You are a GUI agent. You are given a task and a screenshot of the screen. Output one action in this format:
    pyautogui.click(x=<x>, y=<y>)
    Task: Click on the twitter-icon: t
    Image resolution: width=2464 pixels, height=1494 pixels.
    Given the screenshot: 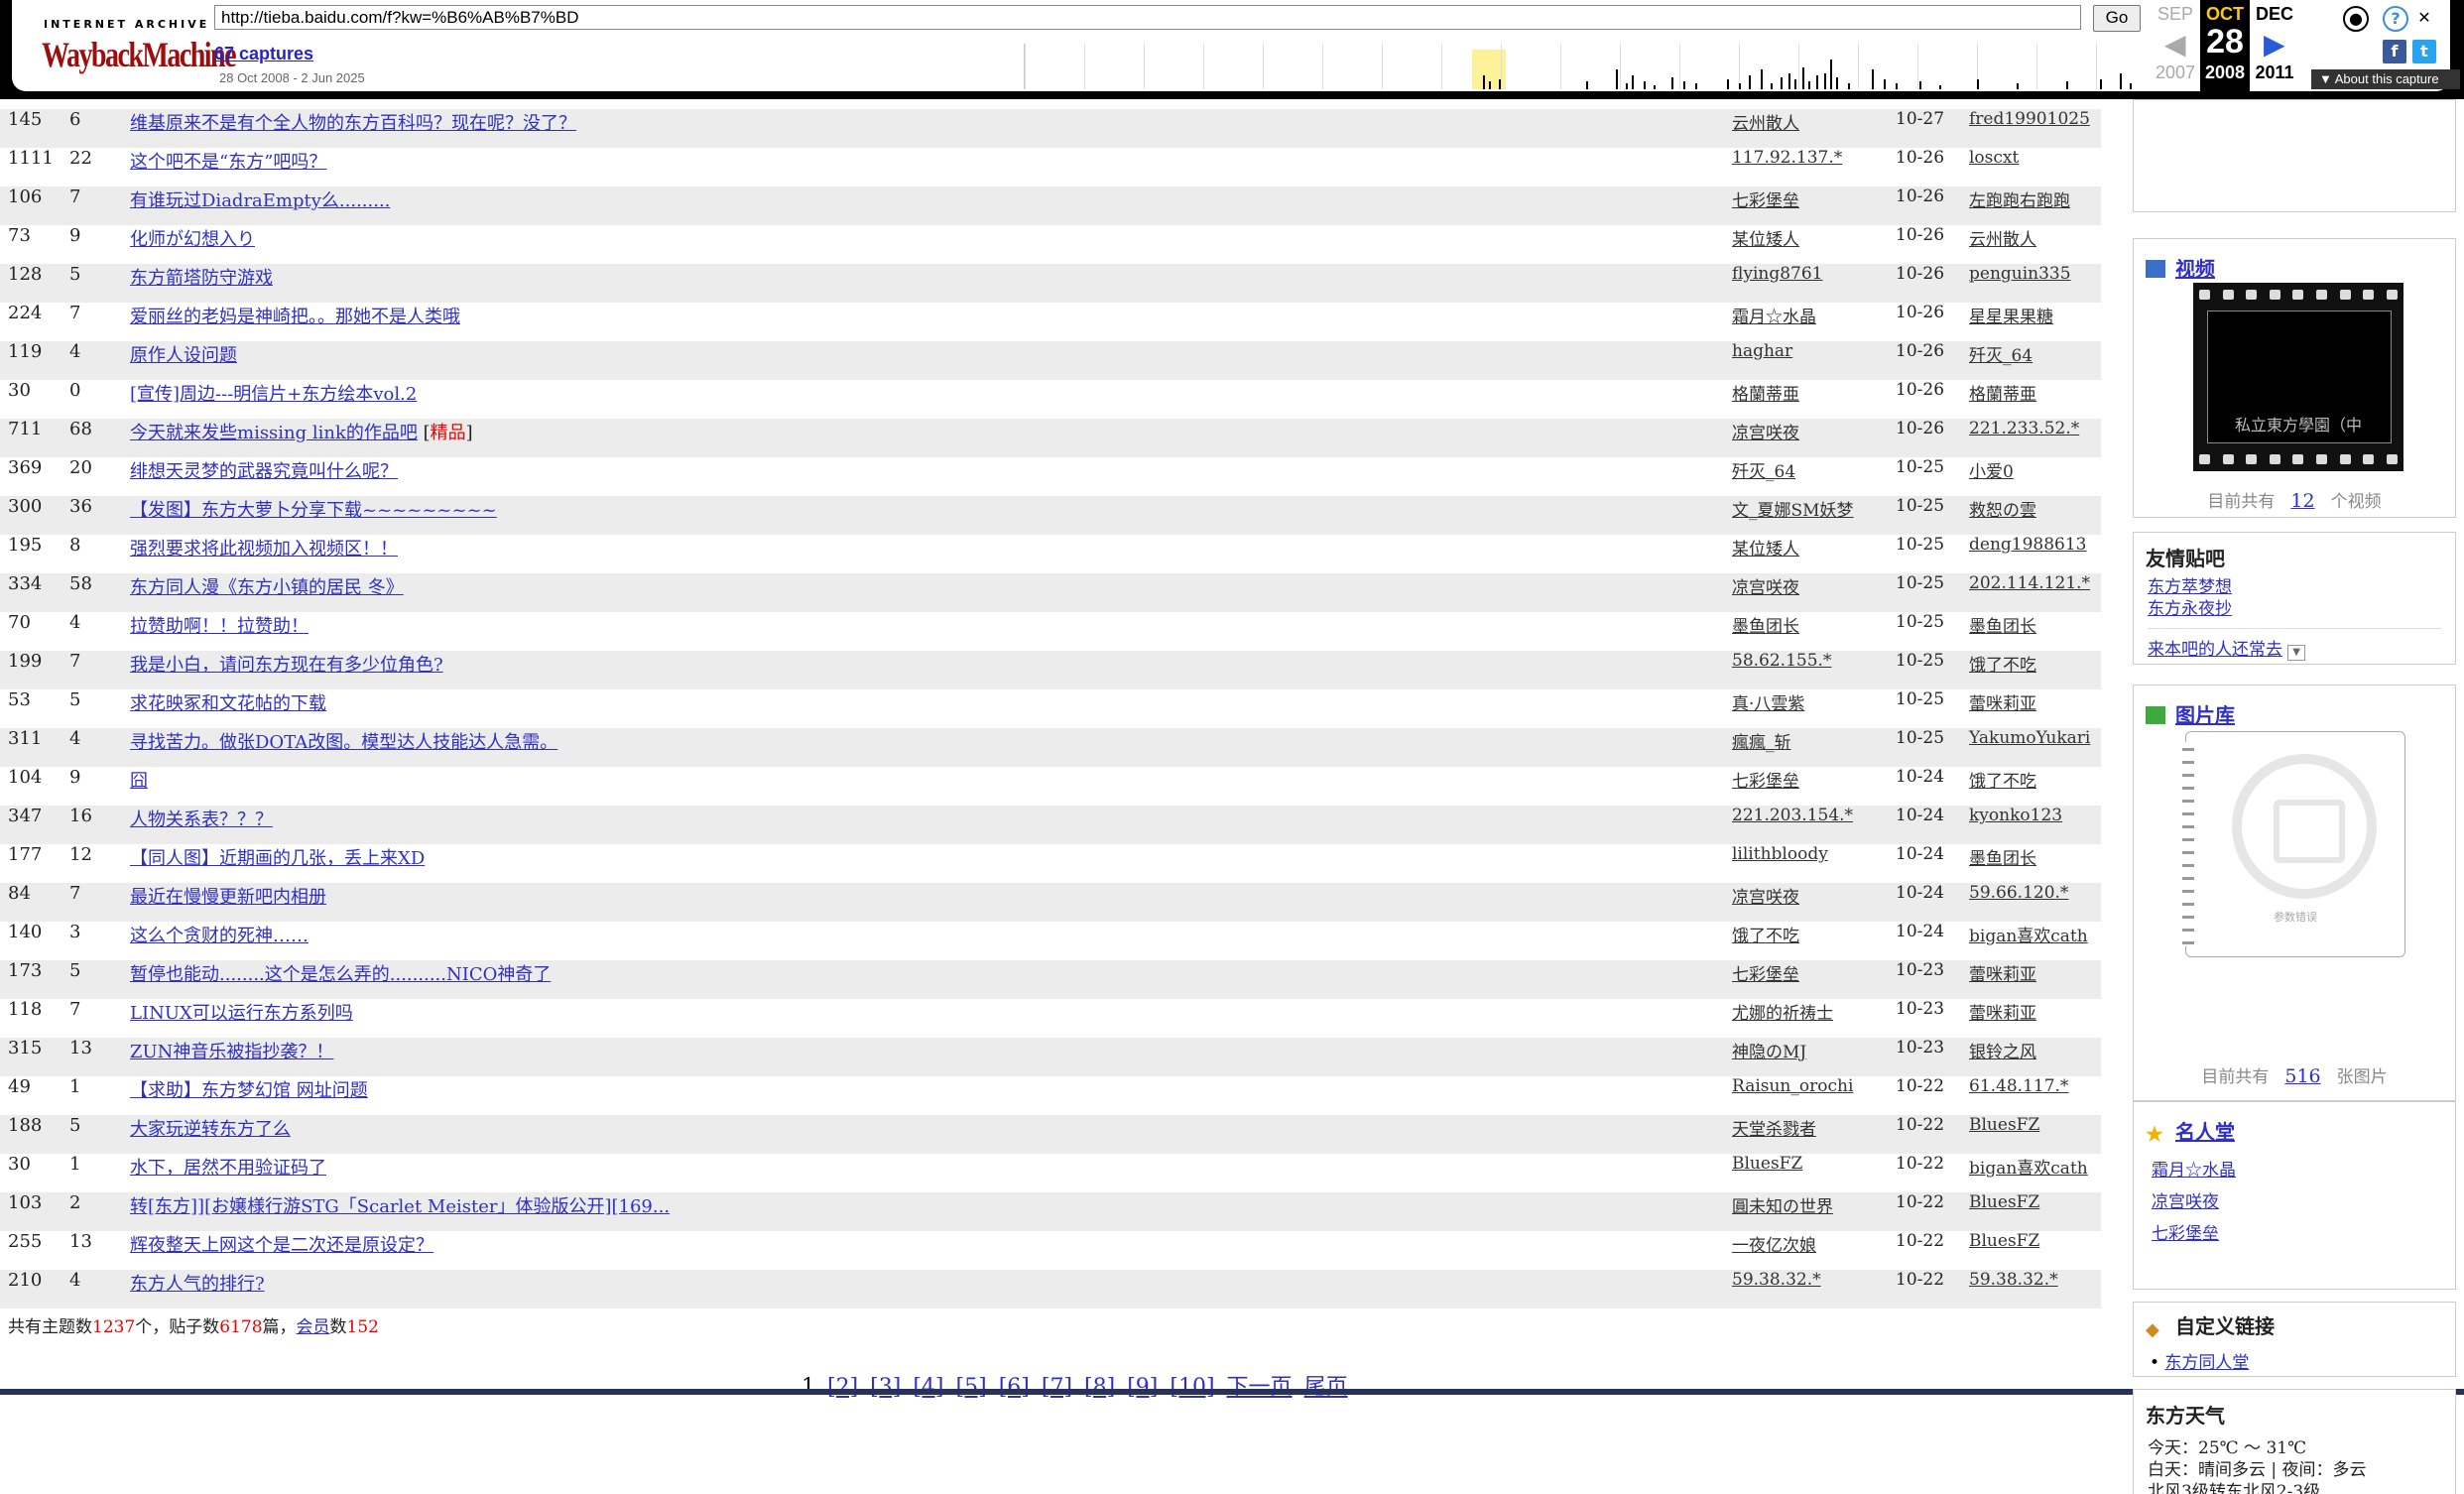 What is the action you would take?
    pyautogui.click(x=2424, y=52)
    